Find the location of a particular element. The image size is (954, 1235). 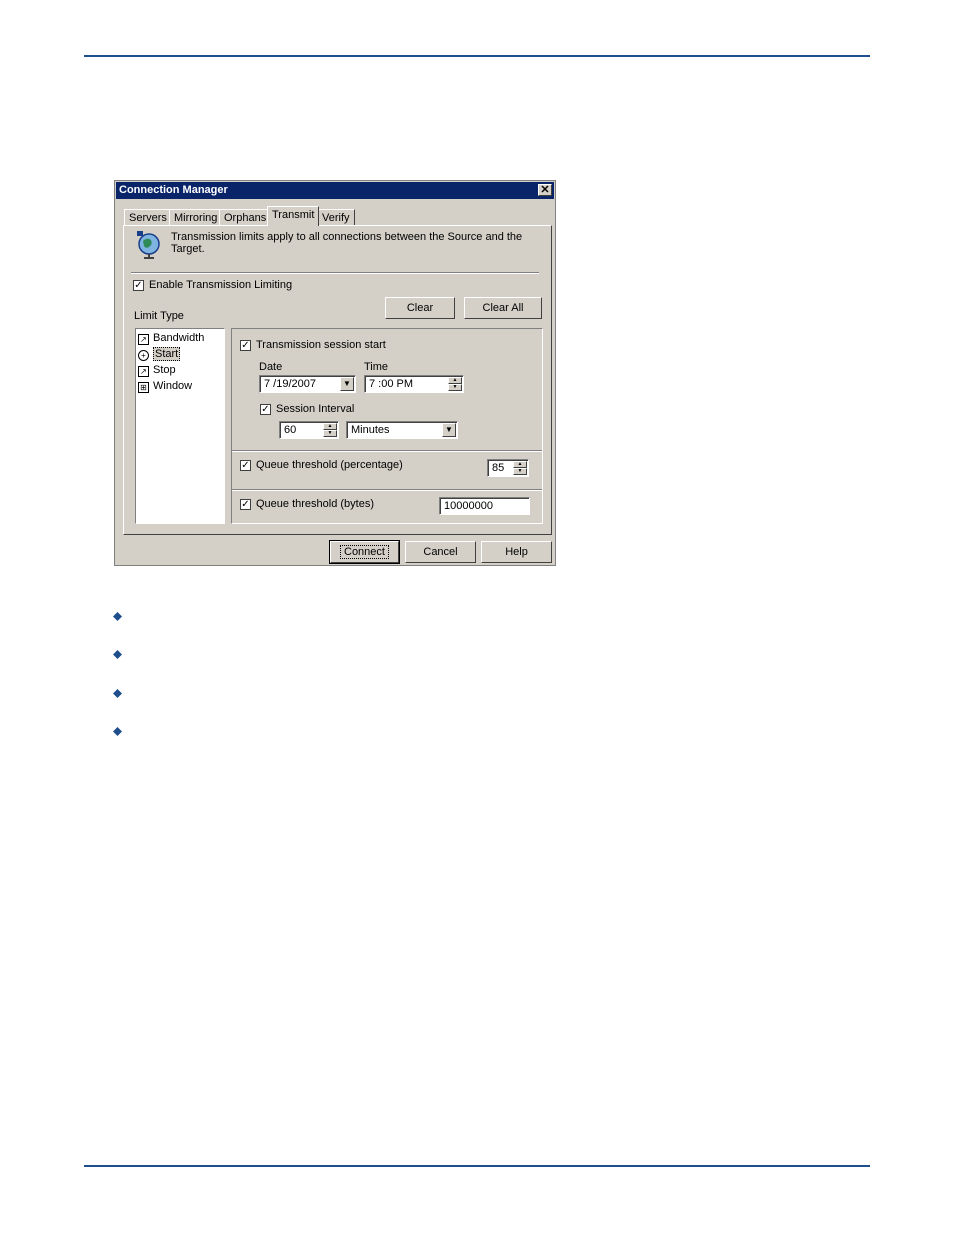

help-button: Help is located at coordinates (516, 552).